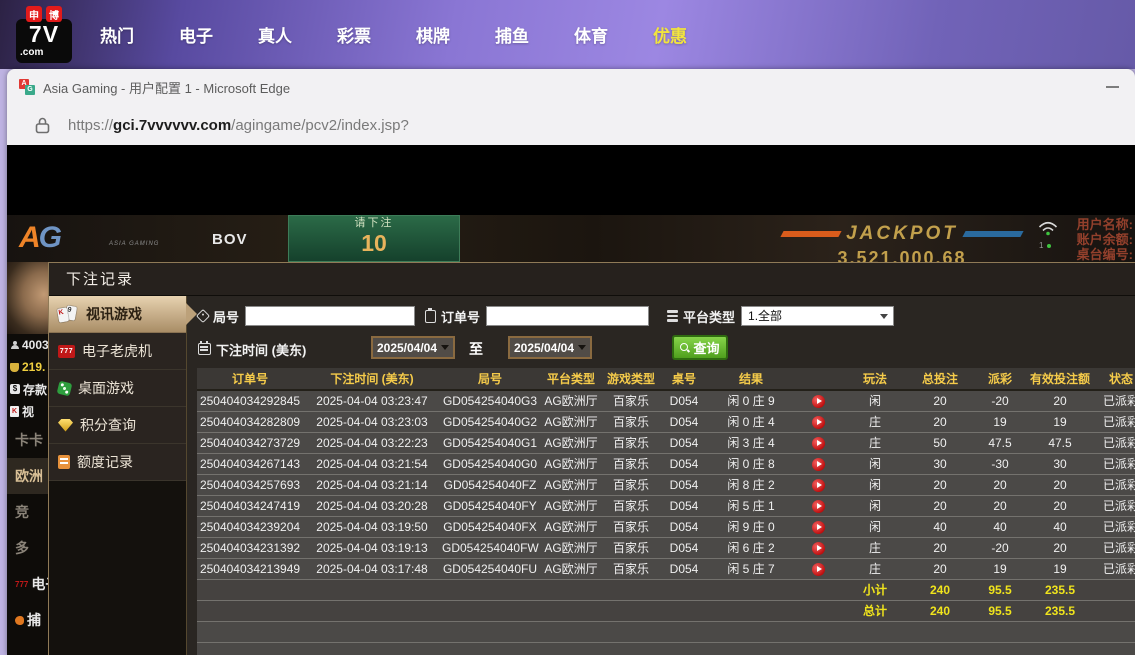  I want to click on strip-item-8: 多, so click(27, 548).